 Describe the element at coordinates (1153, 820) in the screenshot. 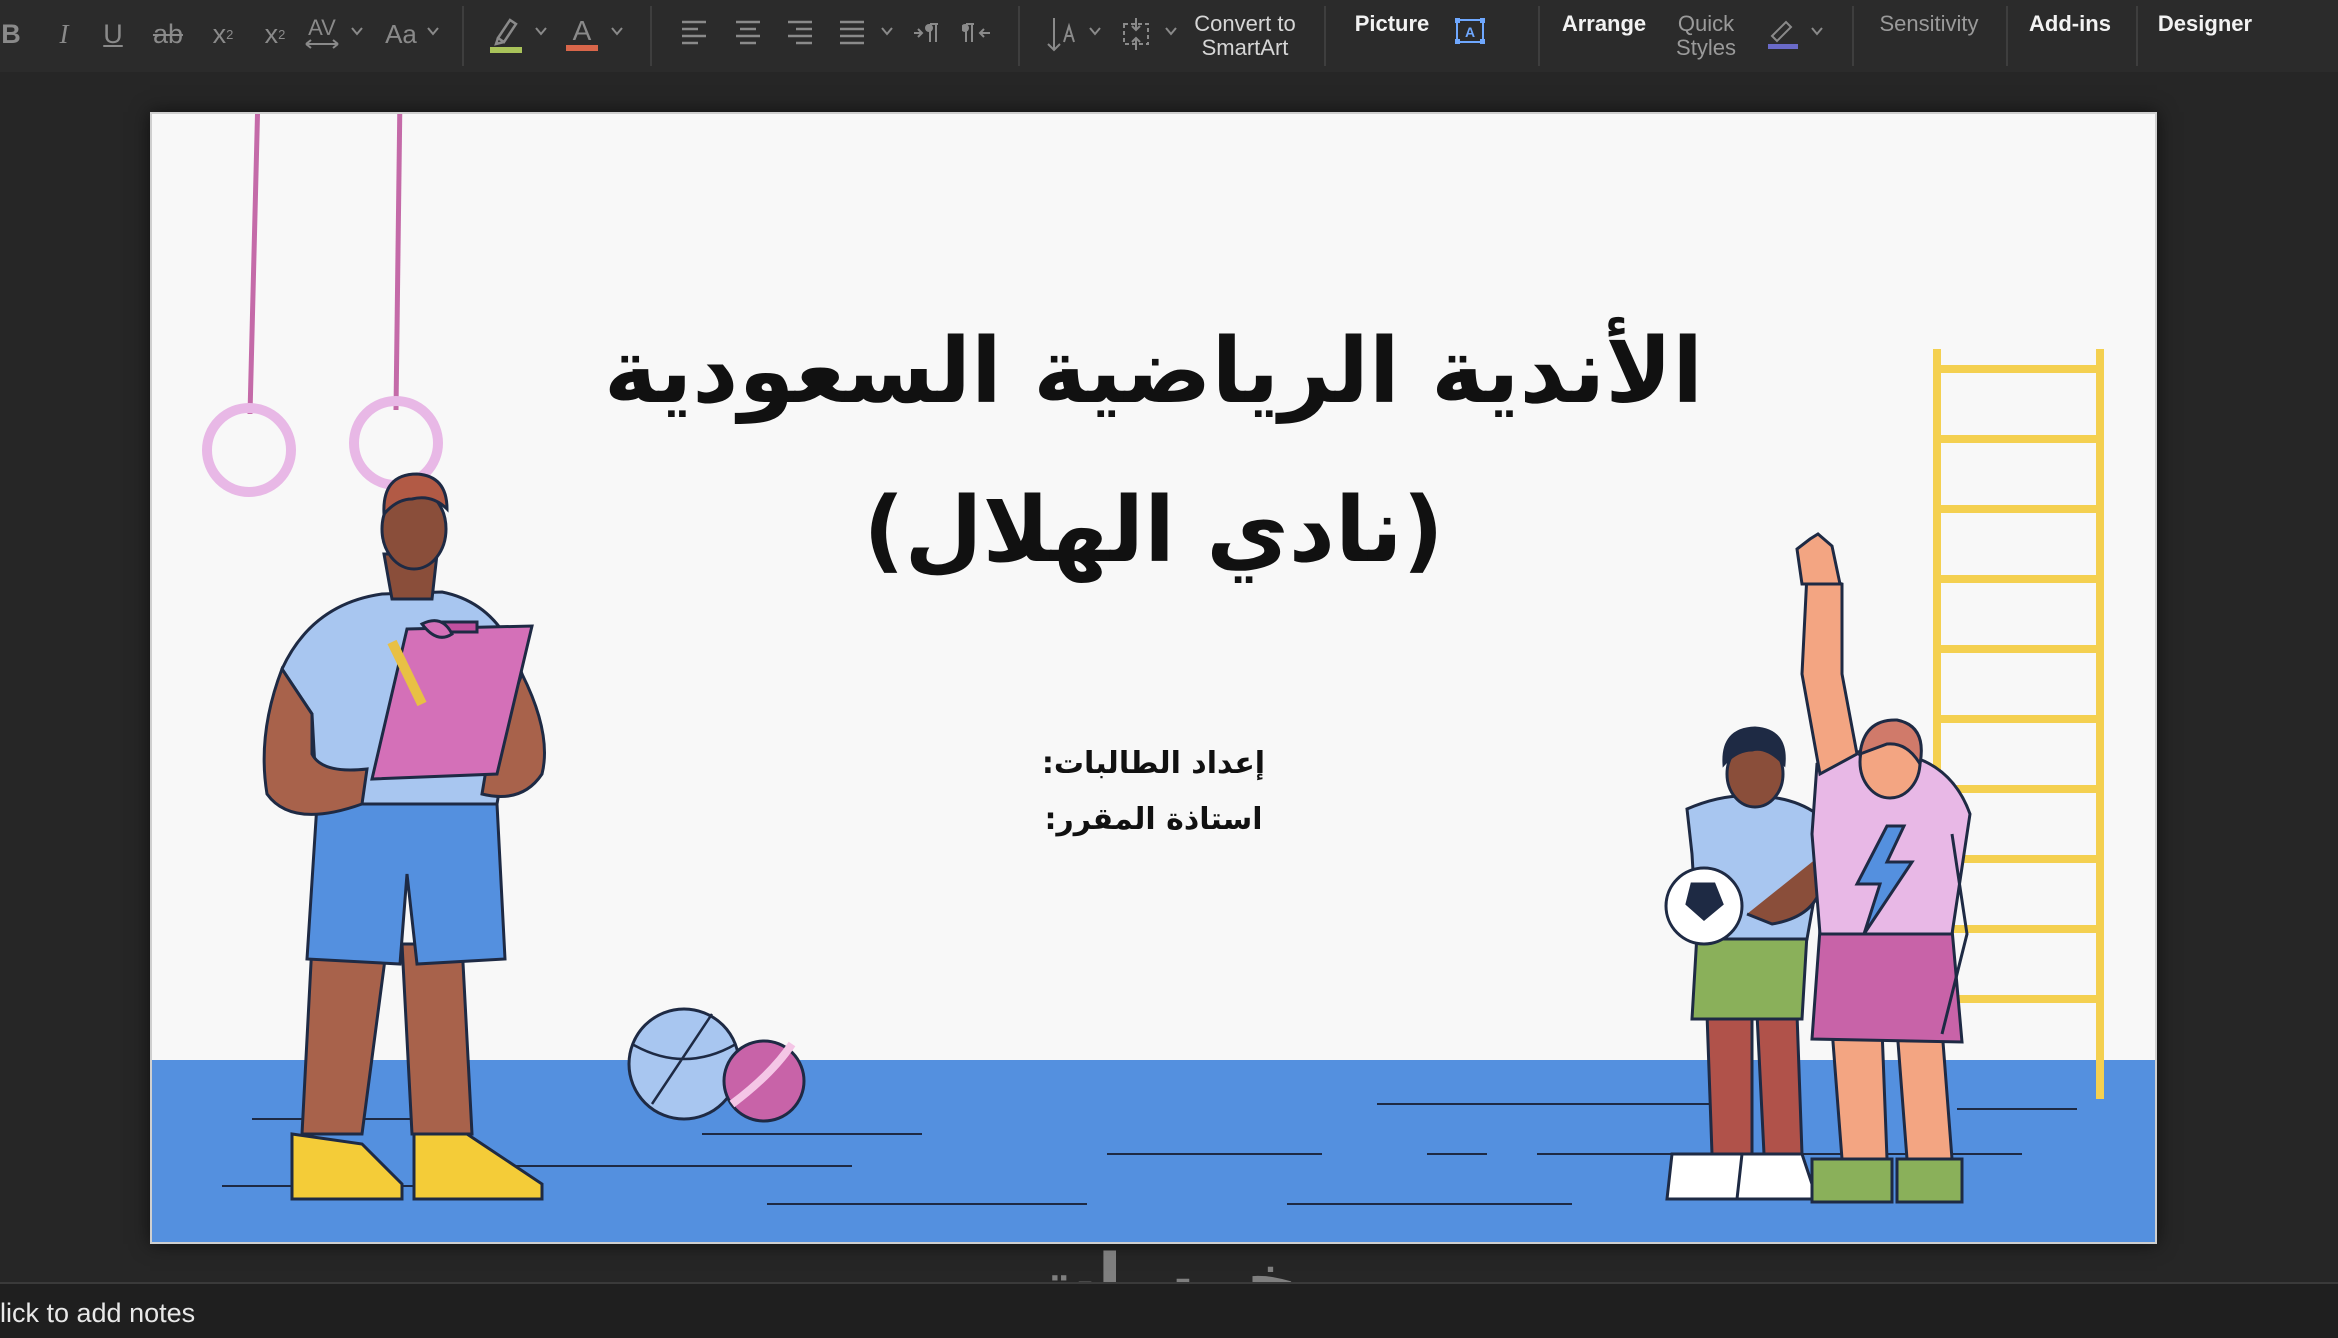

I see `instructor-label: استاذة المقرر:` at that location.